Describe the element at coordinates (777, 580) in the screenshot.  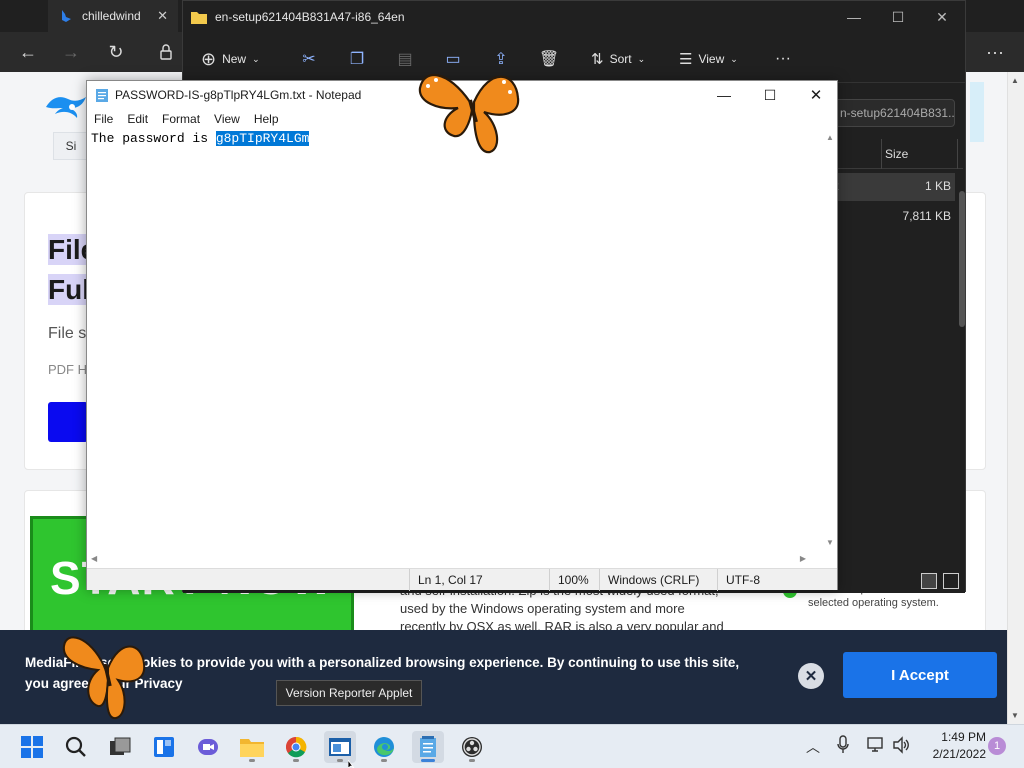
I see `encoding: UTF-8` at that location.